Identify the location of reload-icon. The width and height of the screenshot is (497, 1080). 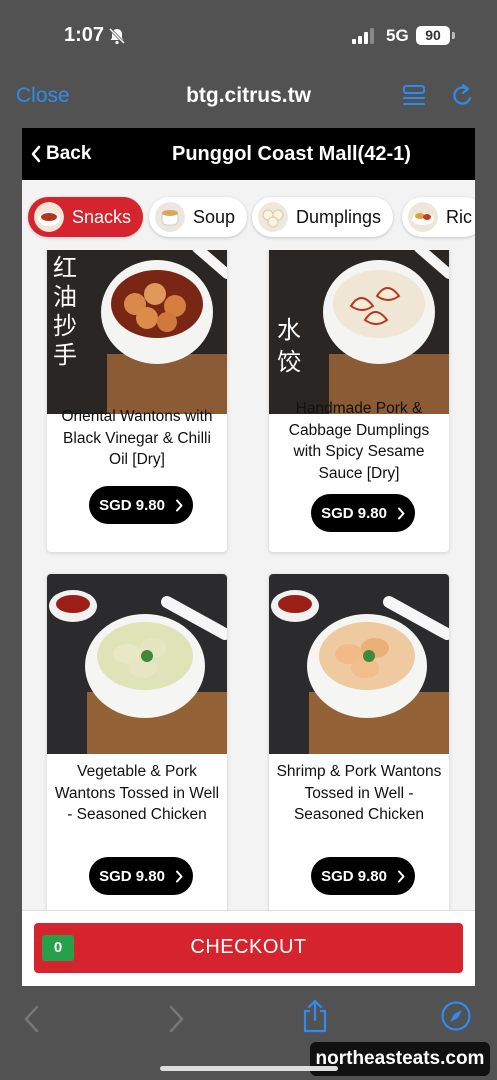
(463, 96).